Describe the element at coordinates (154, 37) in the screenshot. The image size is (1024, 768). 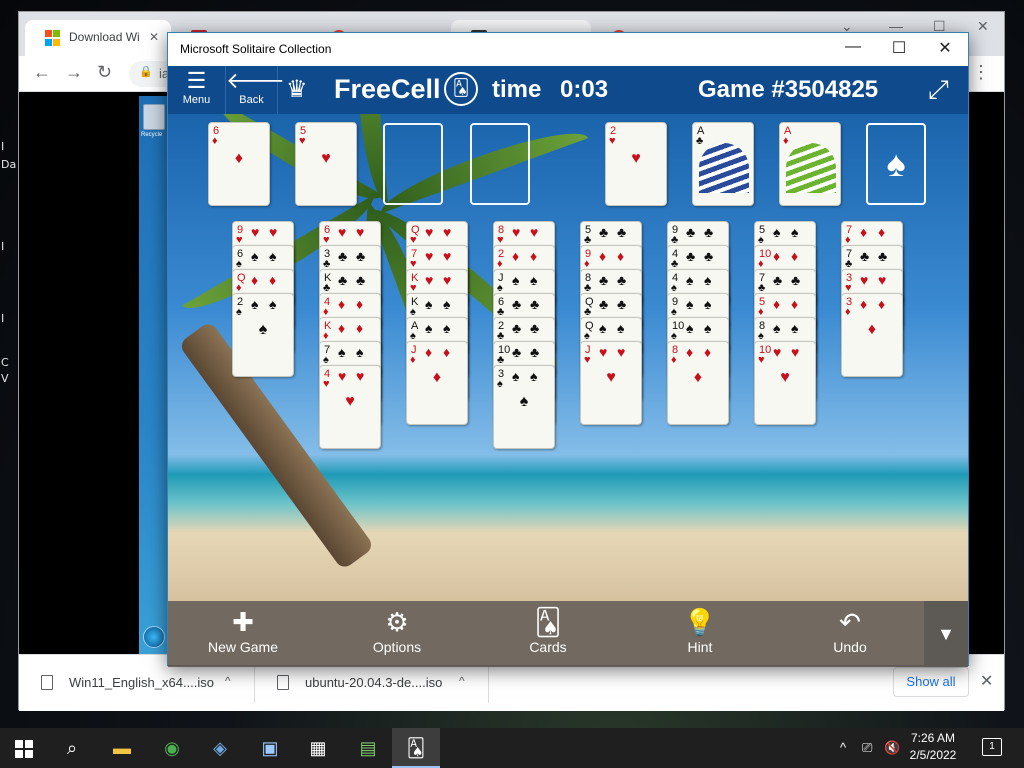
I see `close-tab-icon: ✕` at that location.